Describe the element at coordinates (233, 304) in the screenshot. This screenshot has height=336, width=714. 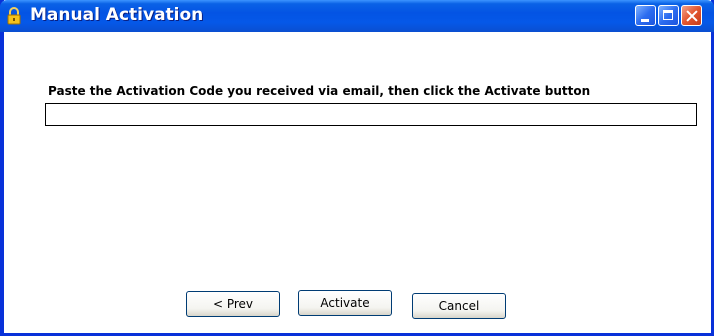
I see `prev-button: < Prev` at that location.